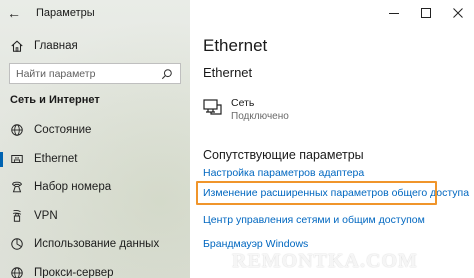 This screenshot has height=278, width=474. I want to click on title-bar: ← Параметры, so click(95, 13).